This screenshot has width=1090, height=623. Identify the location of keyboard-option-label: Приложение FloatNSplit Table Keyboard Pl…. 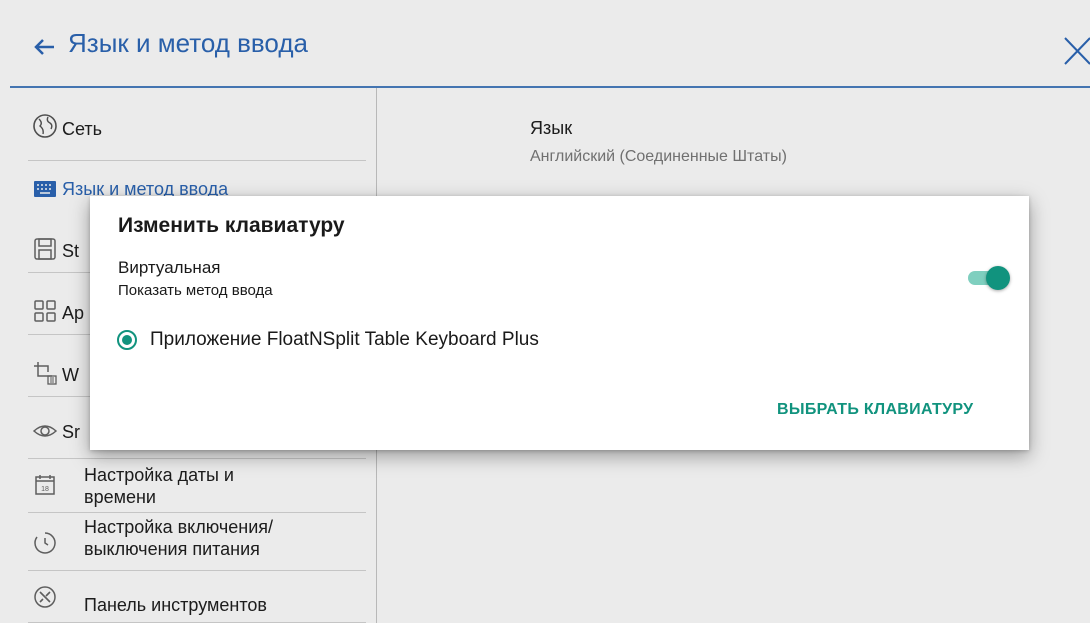
(344, 340).